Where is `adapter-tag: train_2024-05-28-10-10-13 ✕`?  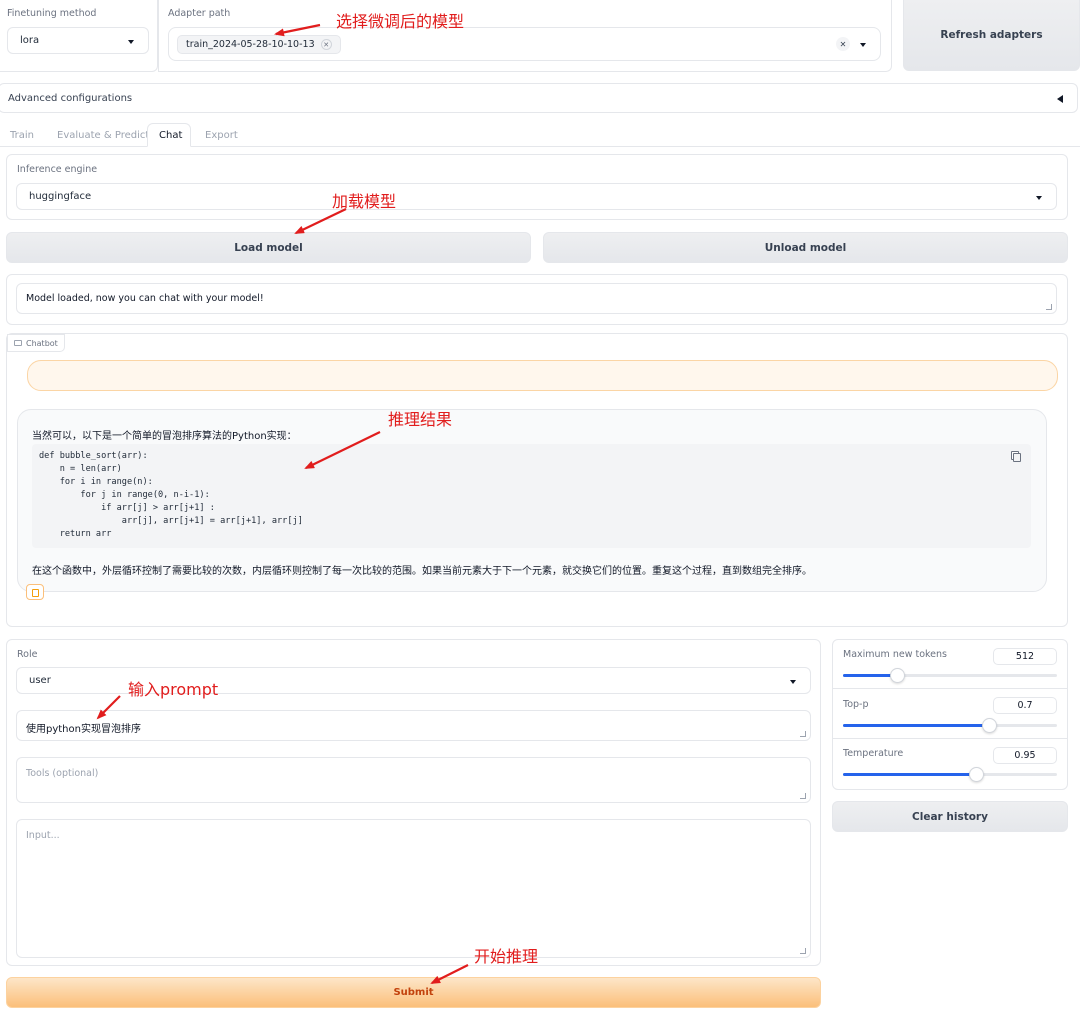 adapter-tag: train_2024-05-28-10-10-13 ✕ is located at coordinates (259, 44).